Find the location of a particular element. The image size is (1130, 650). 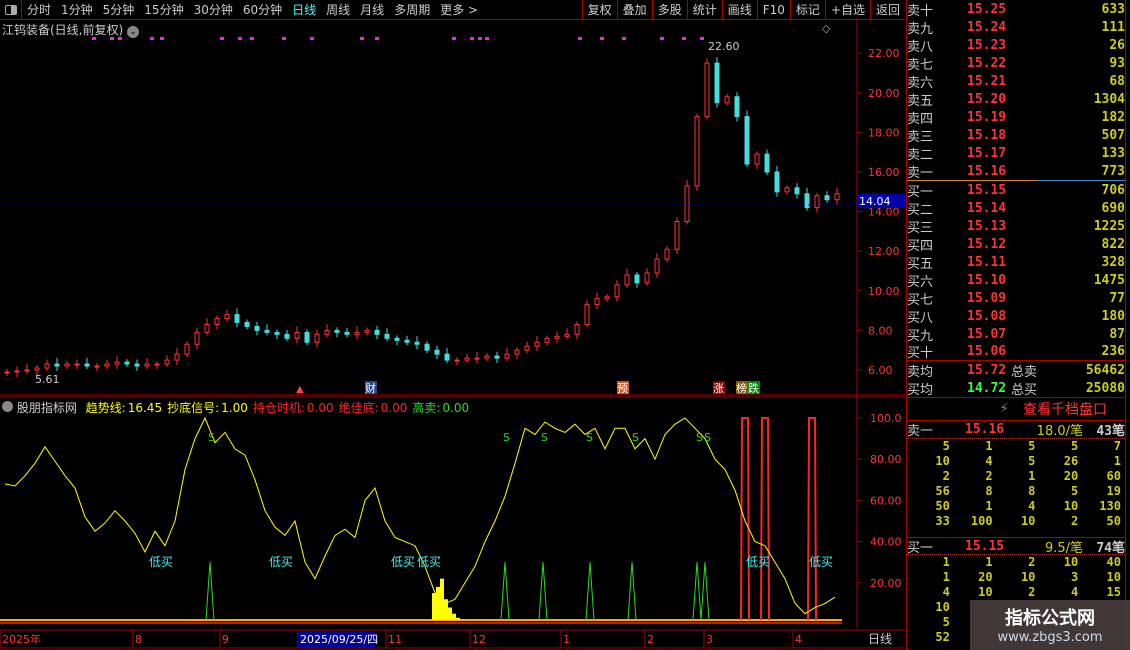

price-tick: 8.00 is located at coordinates (880, 330).